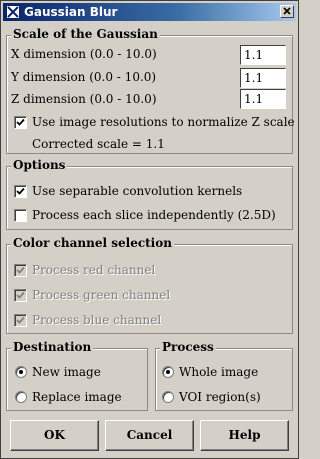 The height and width of the screenshot is (459, 320). What do you see at coordinates (98, 144) in the screenshot?
I see `corrected-scale-label: Corrected scale = 1.1` at bounding box center [98, 144].